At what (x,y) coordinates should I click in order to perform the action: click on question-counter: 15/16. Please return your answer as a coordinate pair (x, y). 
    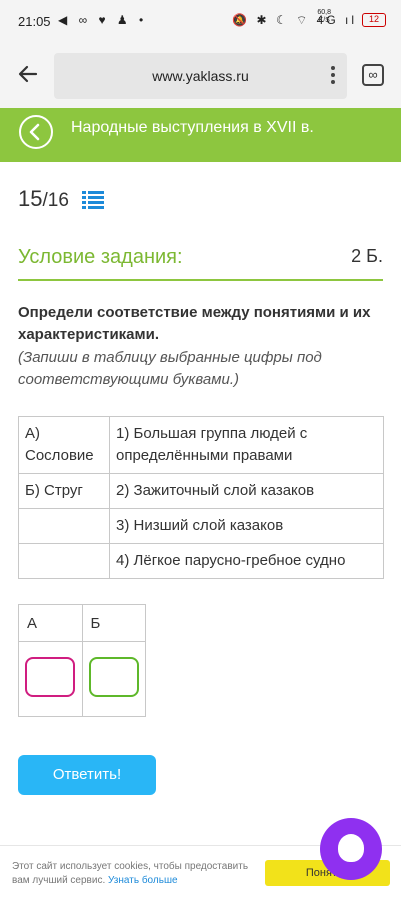
    Looking at the image, I should click on (43, 199).